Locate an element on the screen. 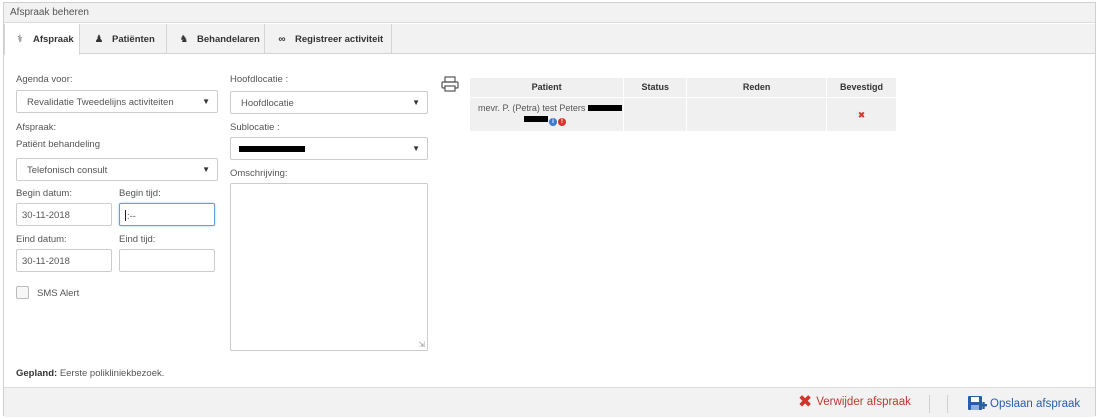 The width and height of the screenshot is (1099, 419). begin-datum-value: 30-11-2018 is located at coordinates (46, 215).